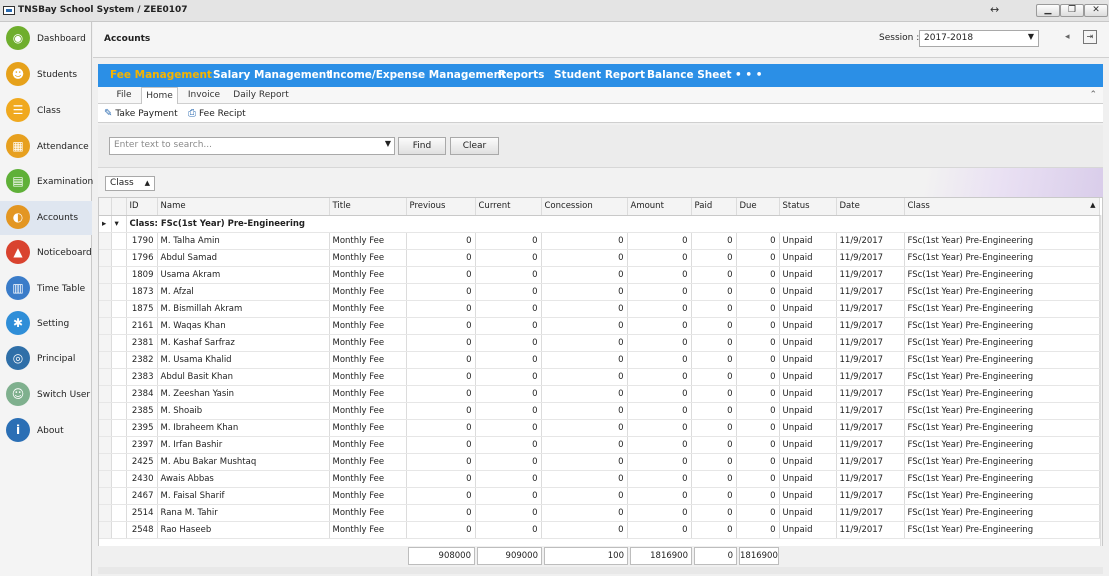 Image resolution: width=1109 pixels, height=576 pixels. Describe the element at coordinates (243, 496) in the screenshot. I see `cell-name: M. Faisal Sharif` at that location.